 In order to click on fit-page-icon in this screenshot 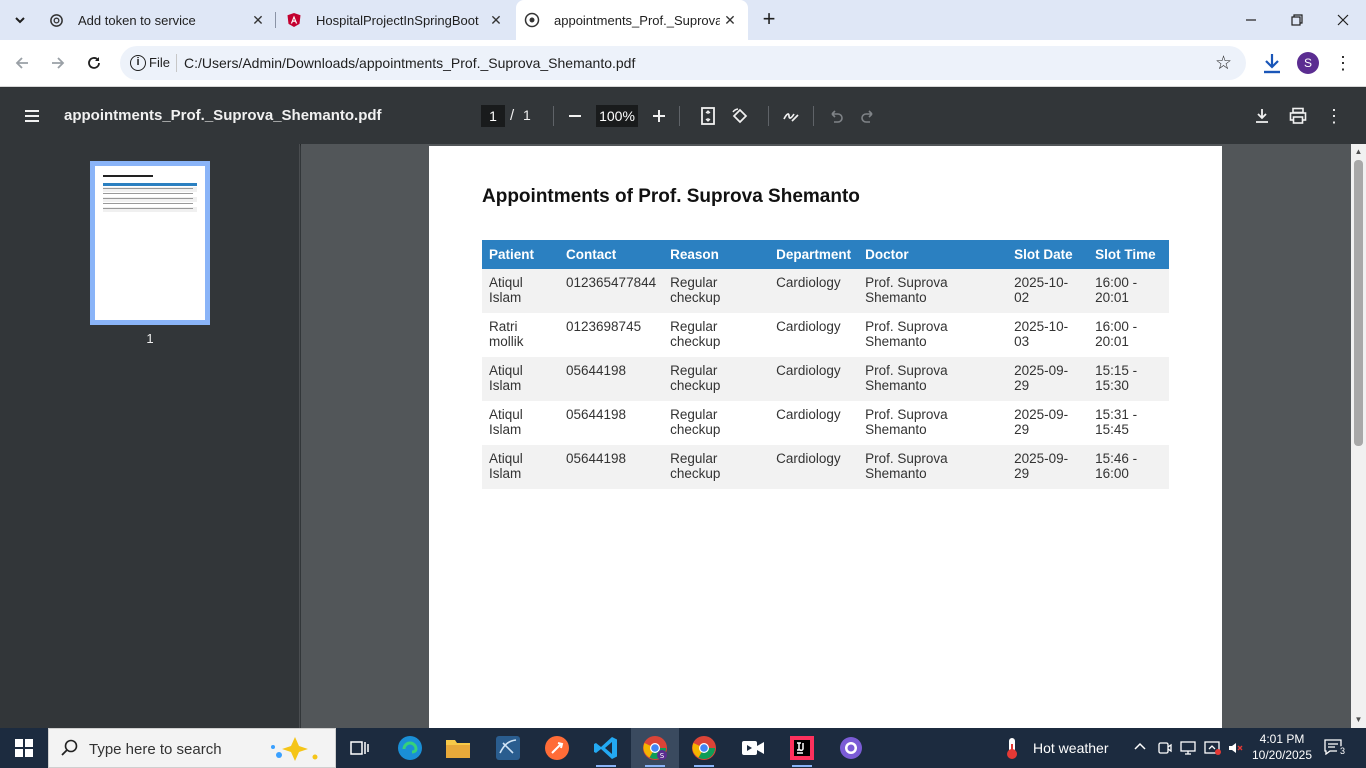, I will do `click(708, 116)`.